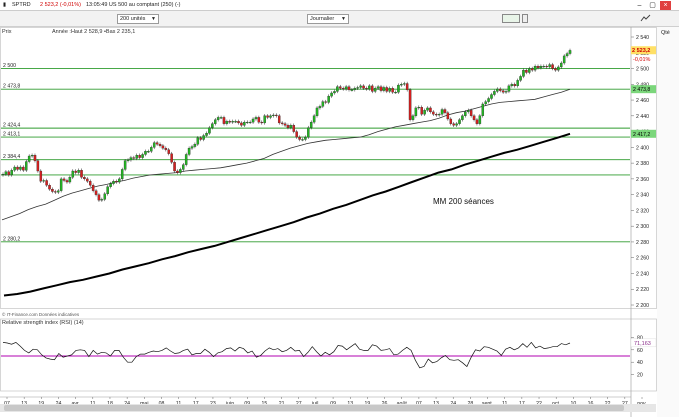 The width and height of the screenshot is (679, 417). What do you see at coordinates (642, 180) in the screenshot?
I see `price-y-tick-label: 2 360` at bounding box center [642, 180].